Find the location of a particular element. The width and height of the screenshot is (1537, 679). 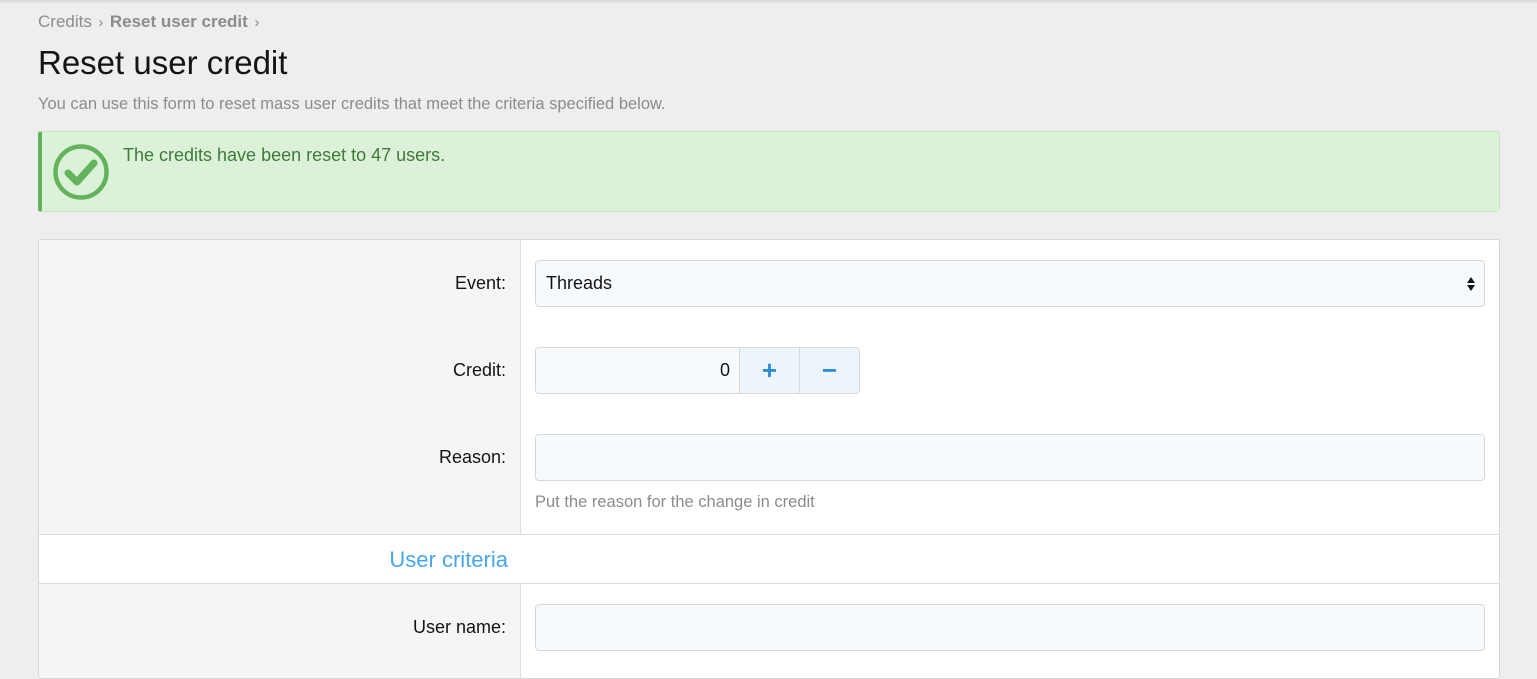

plus-icon: + is located at coordinates (769, 370).